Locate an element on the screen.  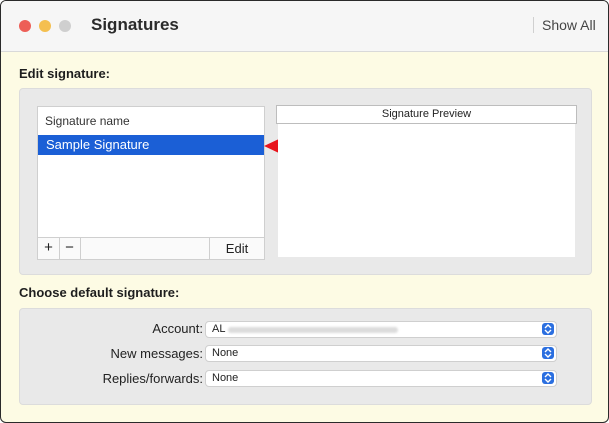
new-messages-label: New messages: is located at coordinates (156, 353).